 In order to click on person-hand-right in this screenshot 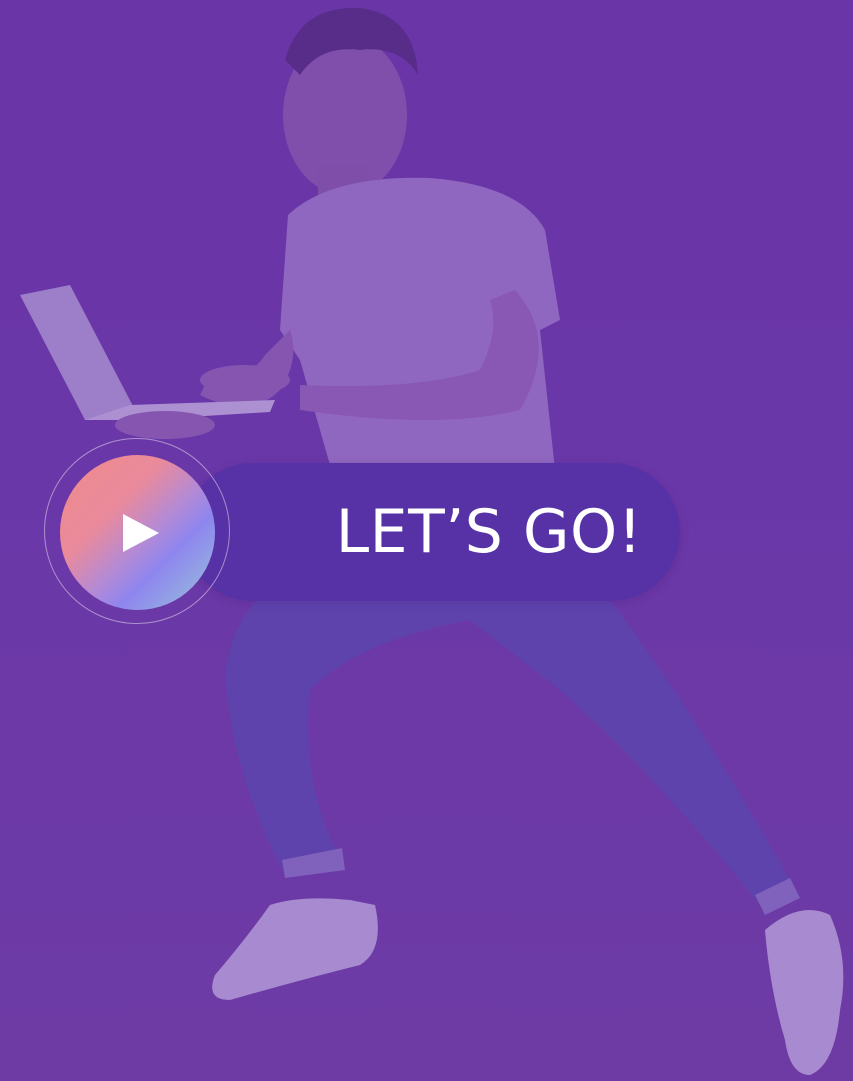, I will do `click(245, 380)`.